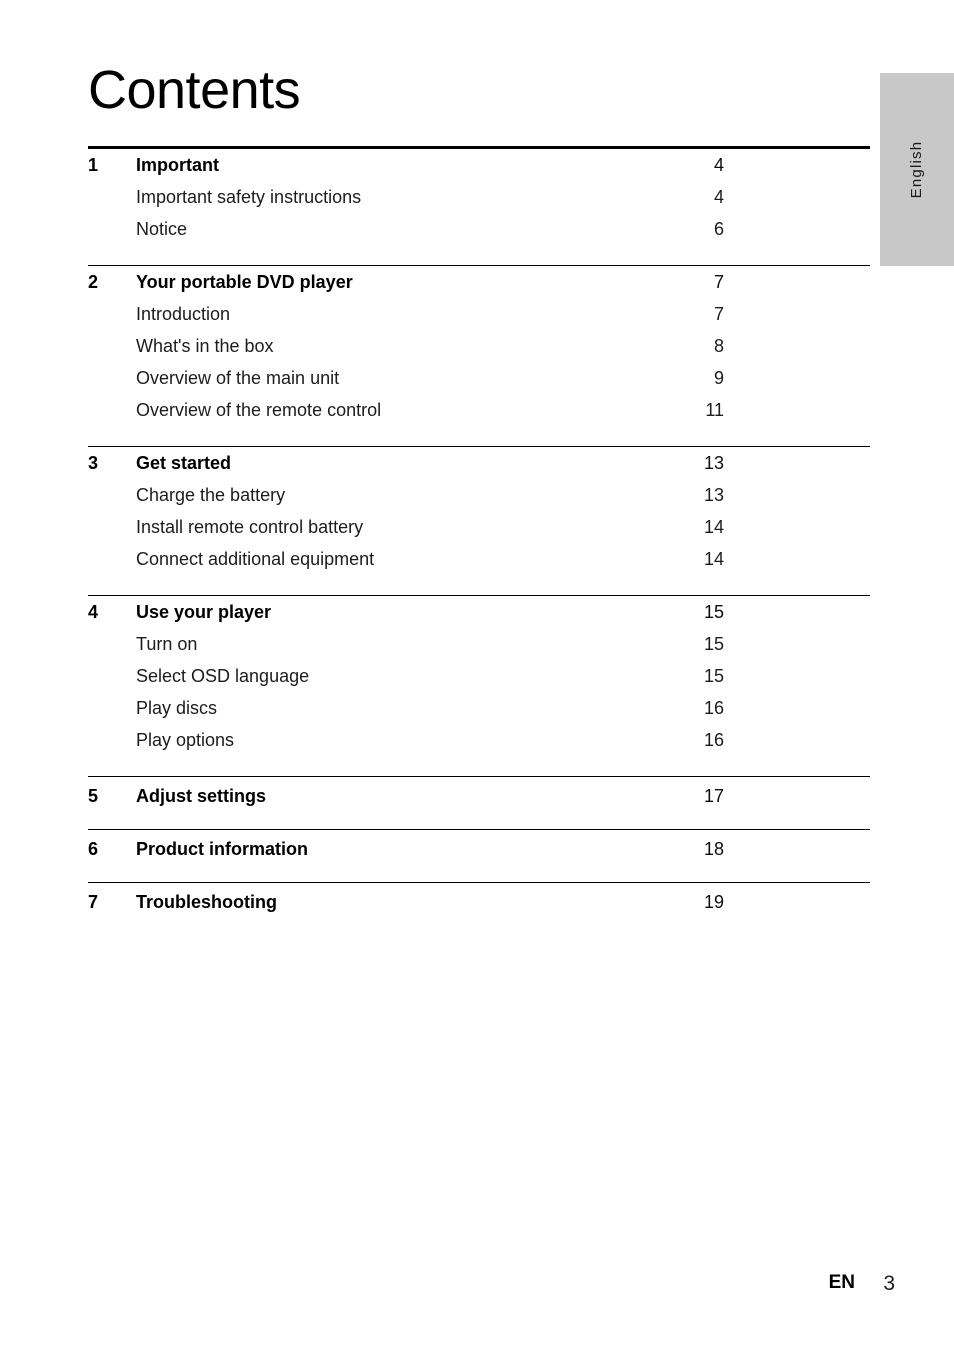 The image size is (954, 1351). I want to click on toc-section-page: 15, so click(713, 612).